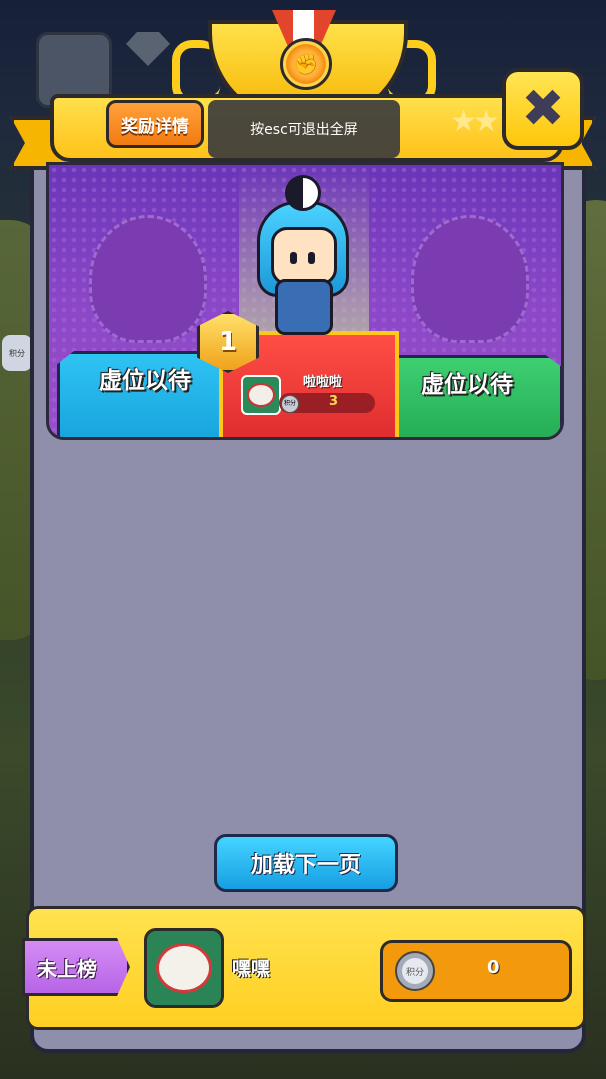 The height and width of the screenshot is (1079, 606). What do you see at coordinates (476, 971) in the screenshot?
I see `my-score-box: 积分 0` at bounding box center [476, 971].